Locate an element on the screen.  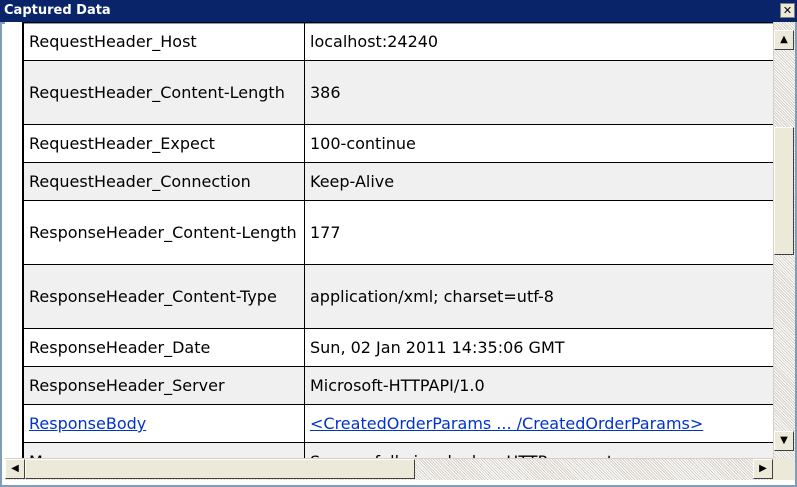
row-value: localhost:24240 is located at coordinates (538, 41).